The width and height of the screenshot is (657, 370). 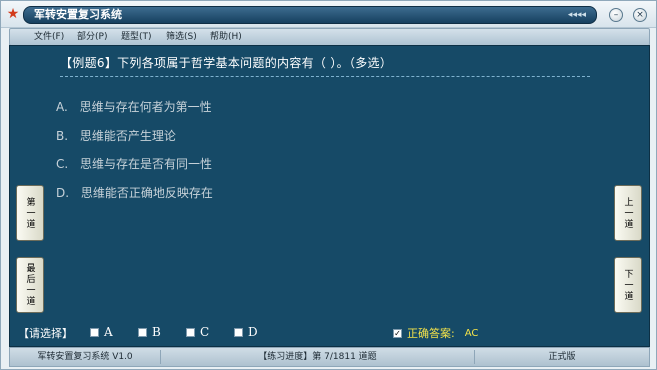 I want to click on next-question-label: 下一道, so click(x=627, y=285).